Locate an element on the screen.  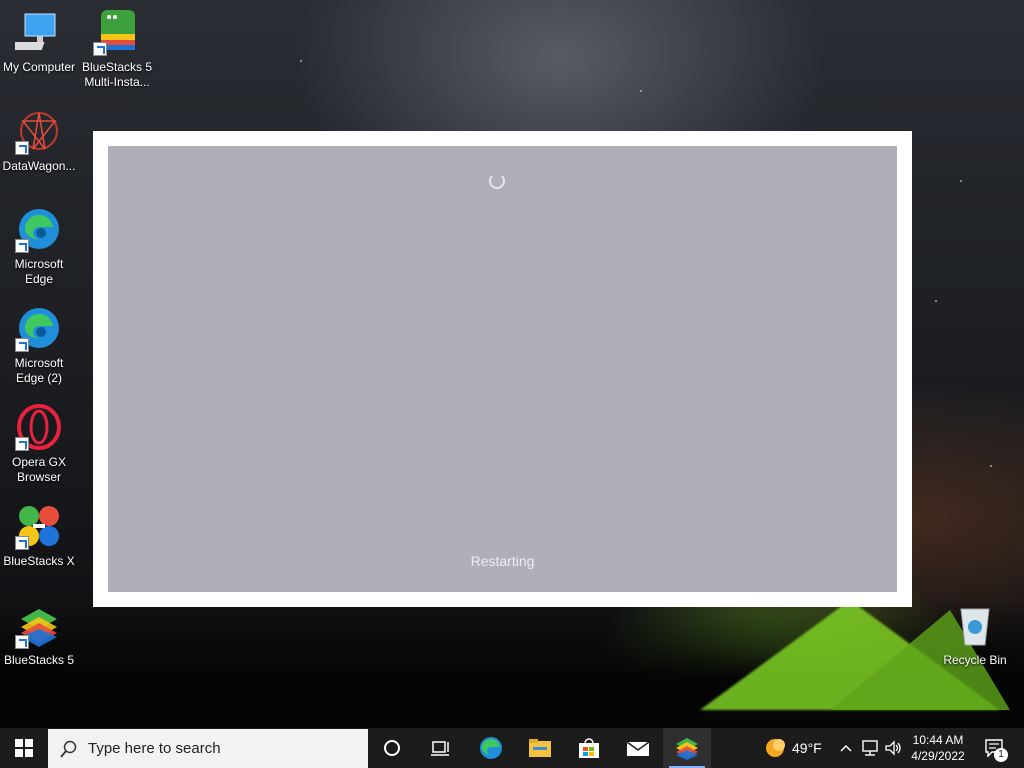
windows-logo-icon is located at coordinates (24, 748).